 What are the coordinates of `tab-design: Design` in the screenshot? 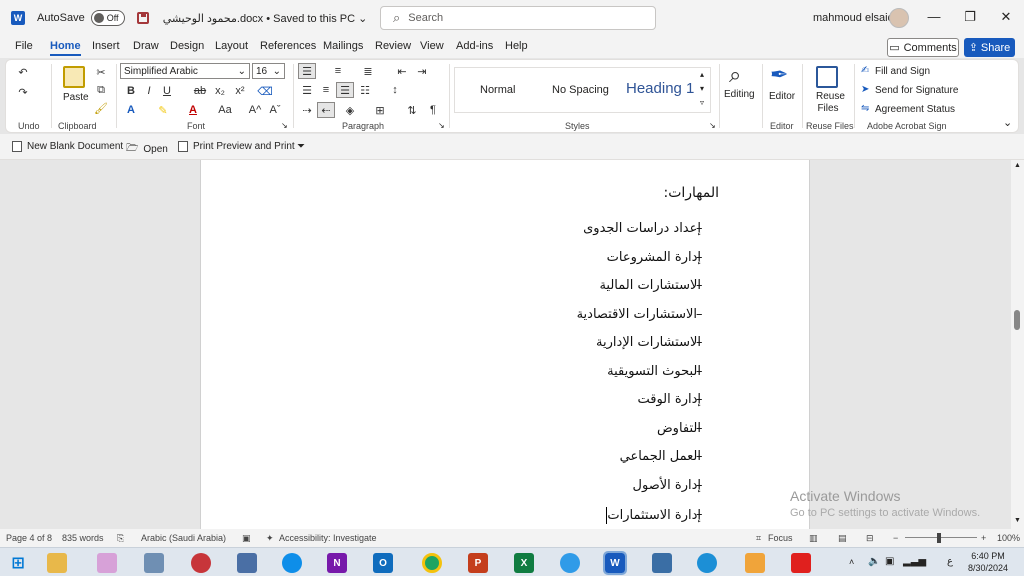 It's located at (187, 46).